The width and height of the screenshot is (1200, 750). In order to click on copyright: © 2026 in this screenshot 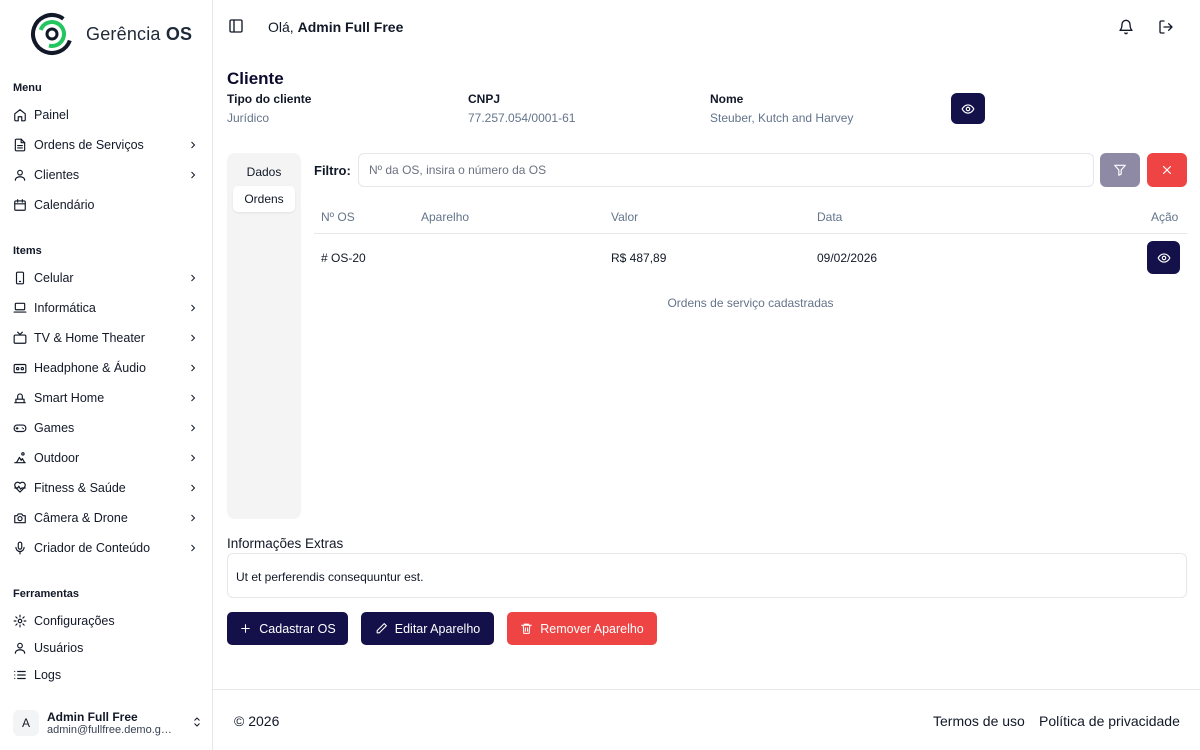, I will do `click(257, 721)`.